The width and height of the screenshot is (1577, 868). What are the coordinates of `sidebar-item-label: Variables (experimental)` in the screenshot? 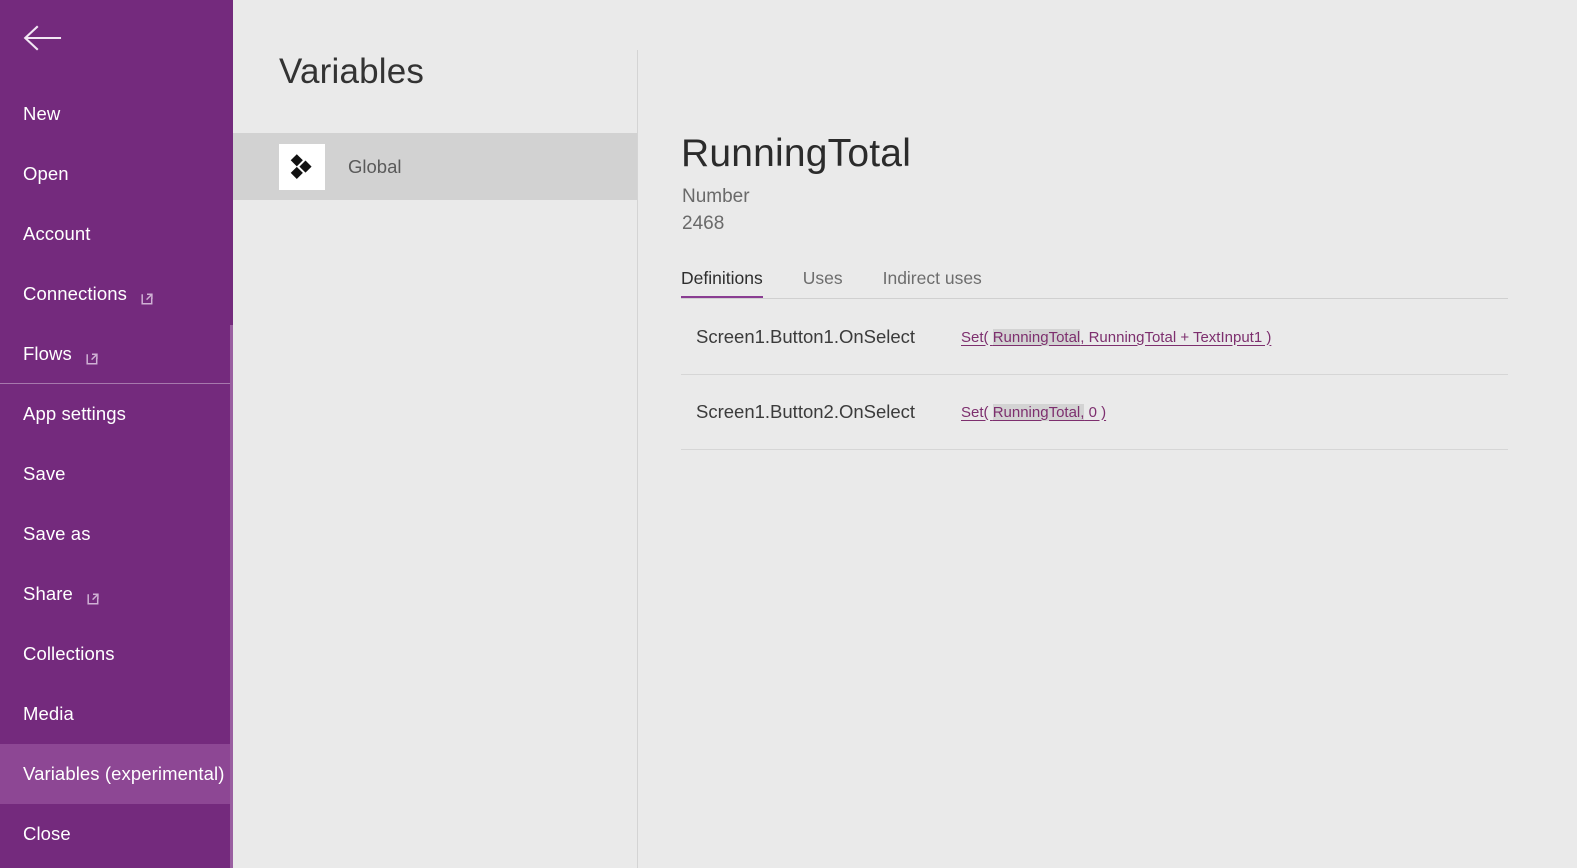 It's located at (124, 773).